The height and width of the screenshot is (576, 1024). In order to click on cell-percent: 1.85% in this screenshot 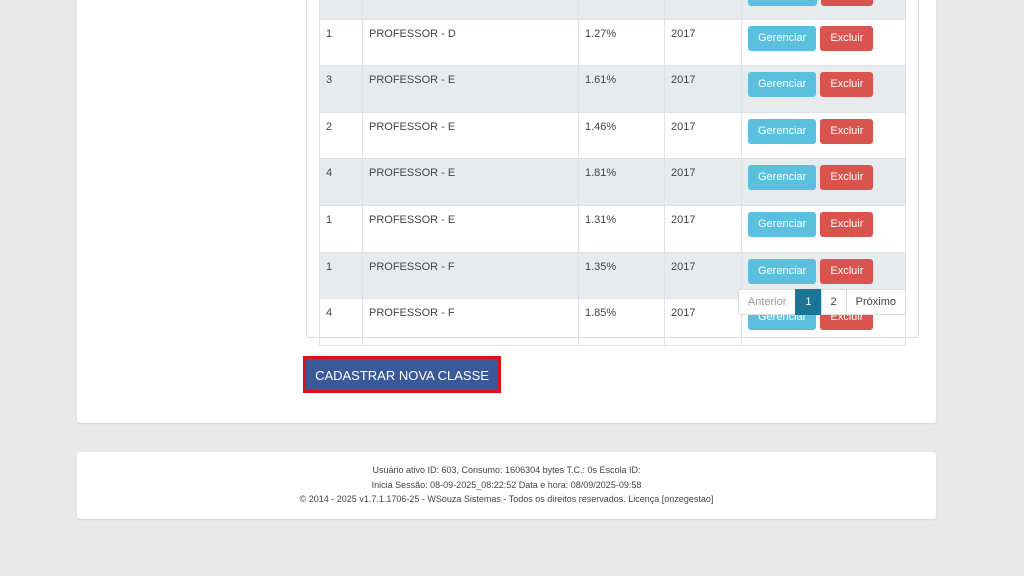, I will do `click(621, 322)`.